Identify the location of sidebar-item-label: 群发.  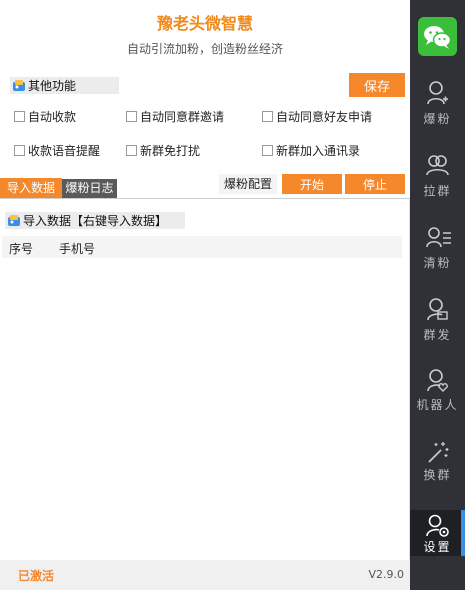
(437, 335).